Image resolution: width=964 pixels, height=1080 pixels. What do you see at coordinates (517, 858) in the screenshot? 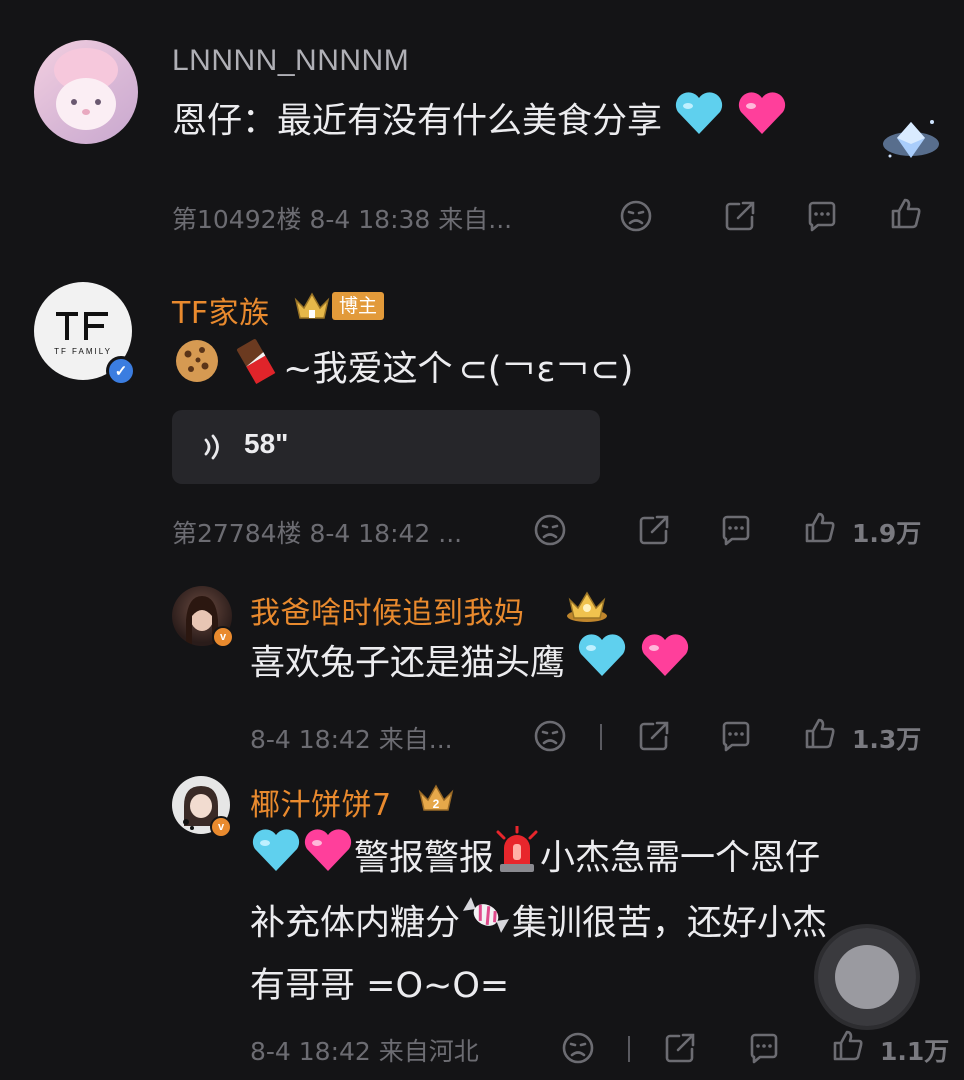
I see `siren-icon` at bounding box center [517, 858].